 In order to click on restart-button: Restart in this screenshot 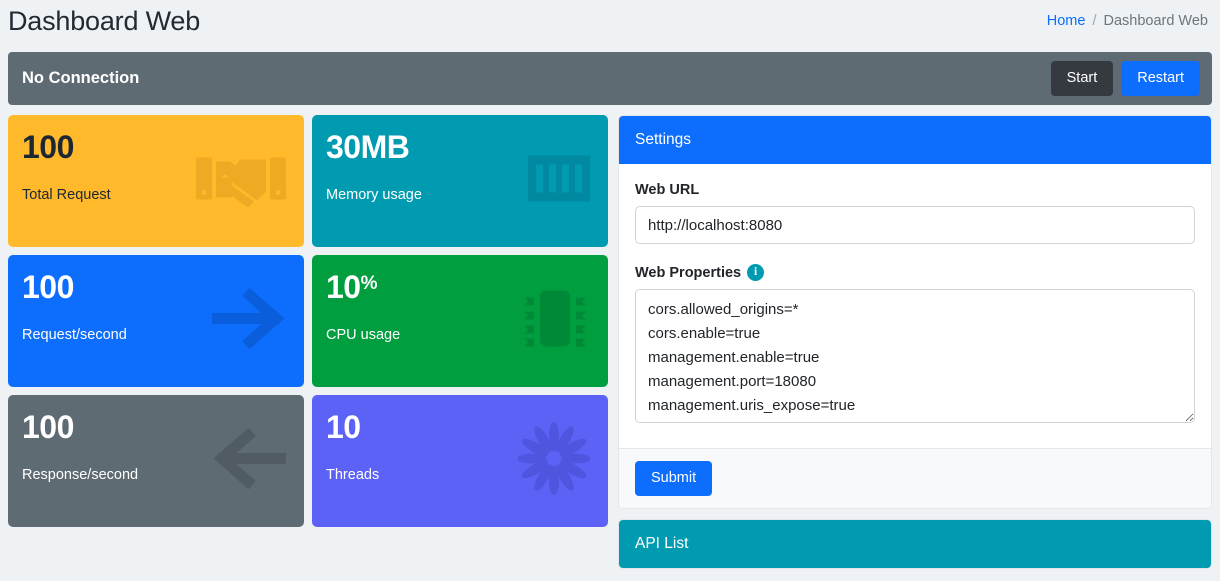, I will do `click(1160, 78)`.